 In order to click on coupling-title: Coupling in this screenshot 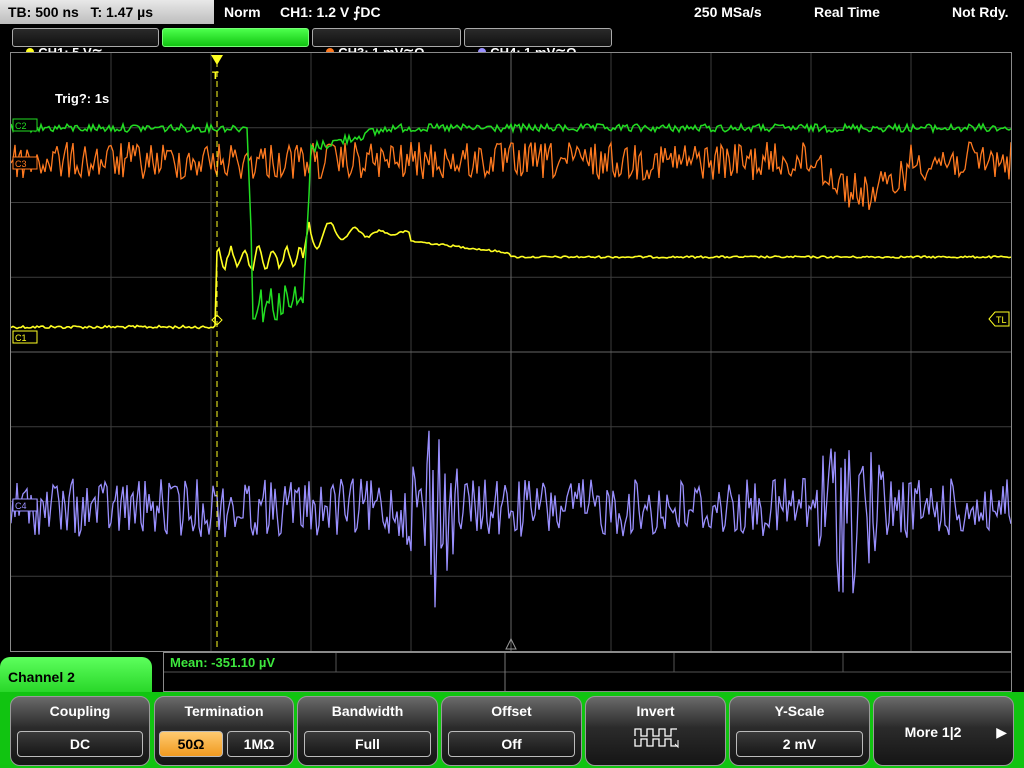, I will do `click(80, 711)`.